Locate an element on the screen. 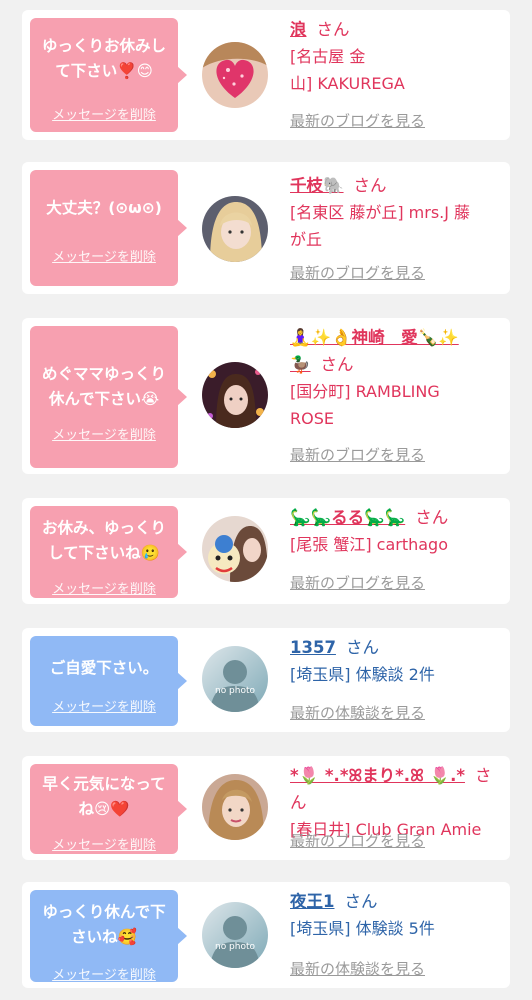 This screenshot has height=1000, width=532. shop-label: [尾張 蟹江] carthago is located at coordinates (369, 544).